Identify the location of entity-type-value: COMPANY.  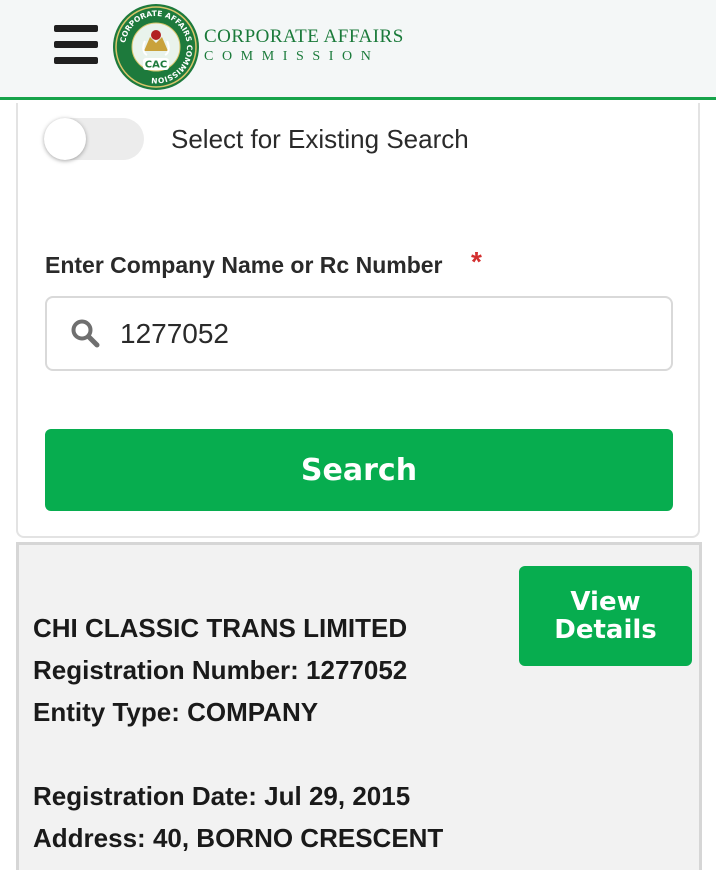
(253, 712).